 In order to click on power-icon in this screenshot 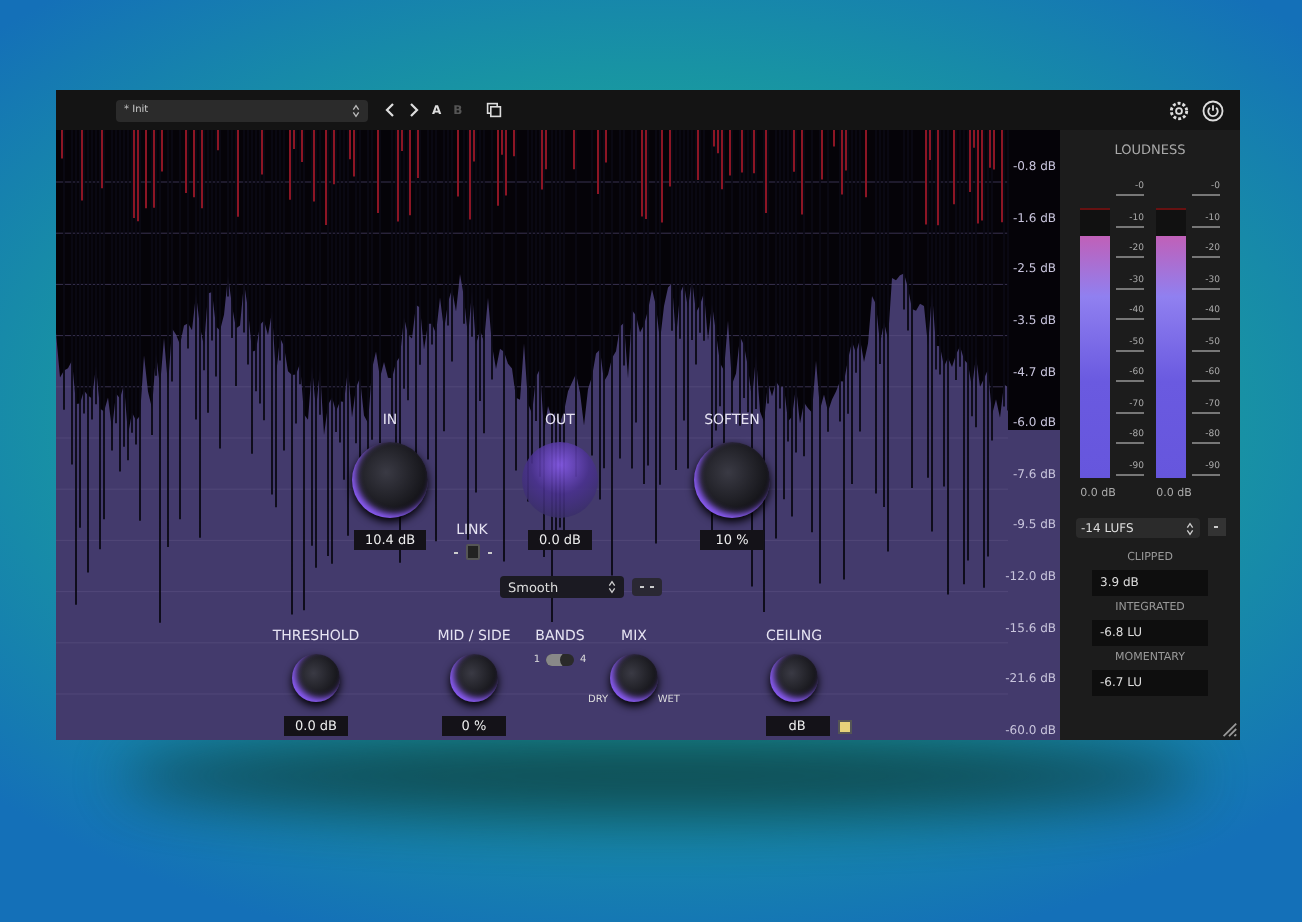, I will do `click(1213, 110)`.